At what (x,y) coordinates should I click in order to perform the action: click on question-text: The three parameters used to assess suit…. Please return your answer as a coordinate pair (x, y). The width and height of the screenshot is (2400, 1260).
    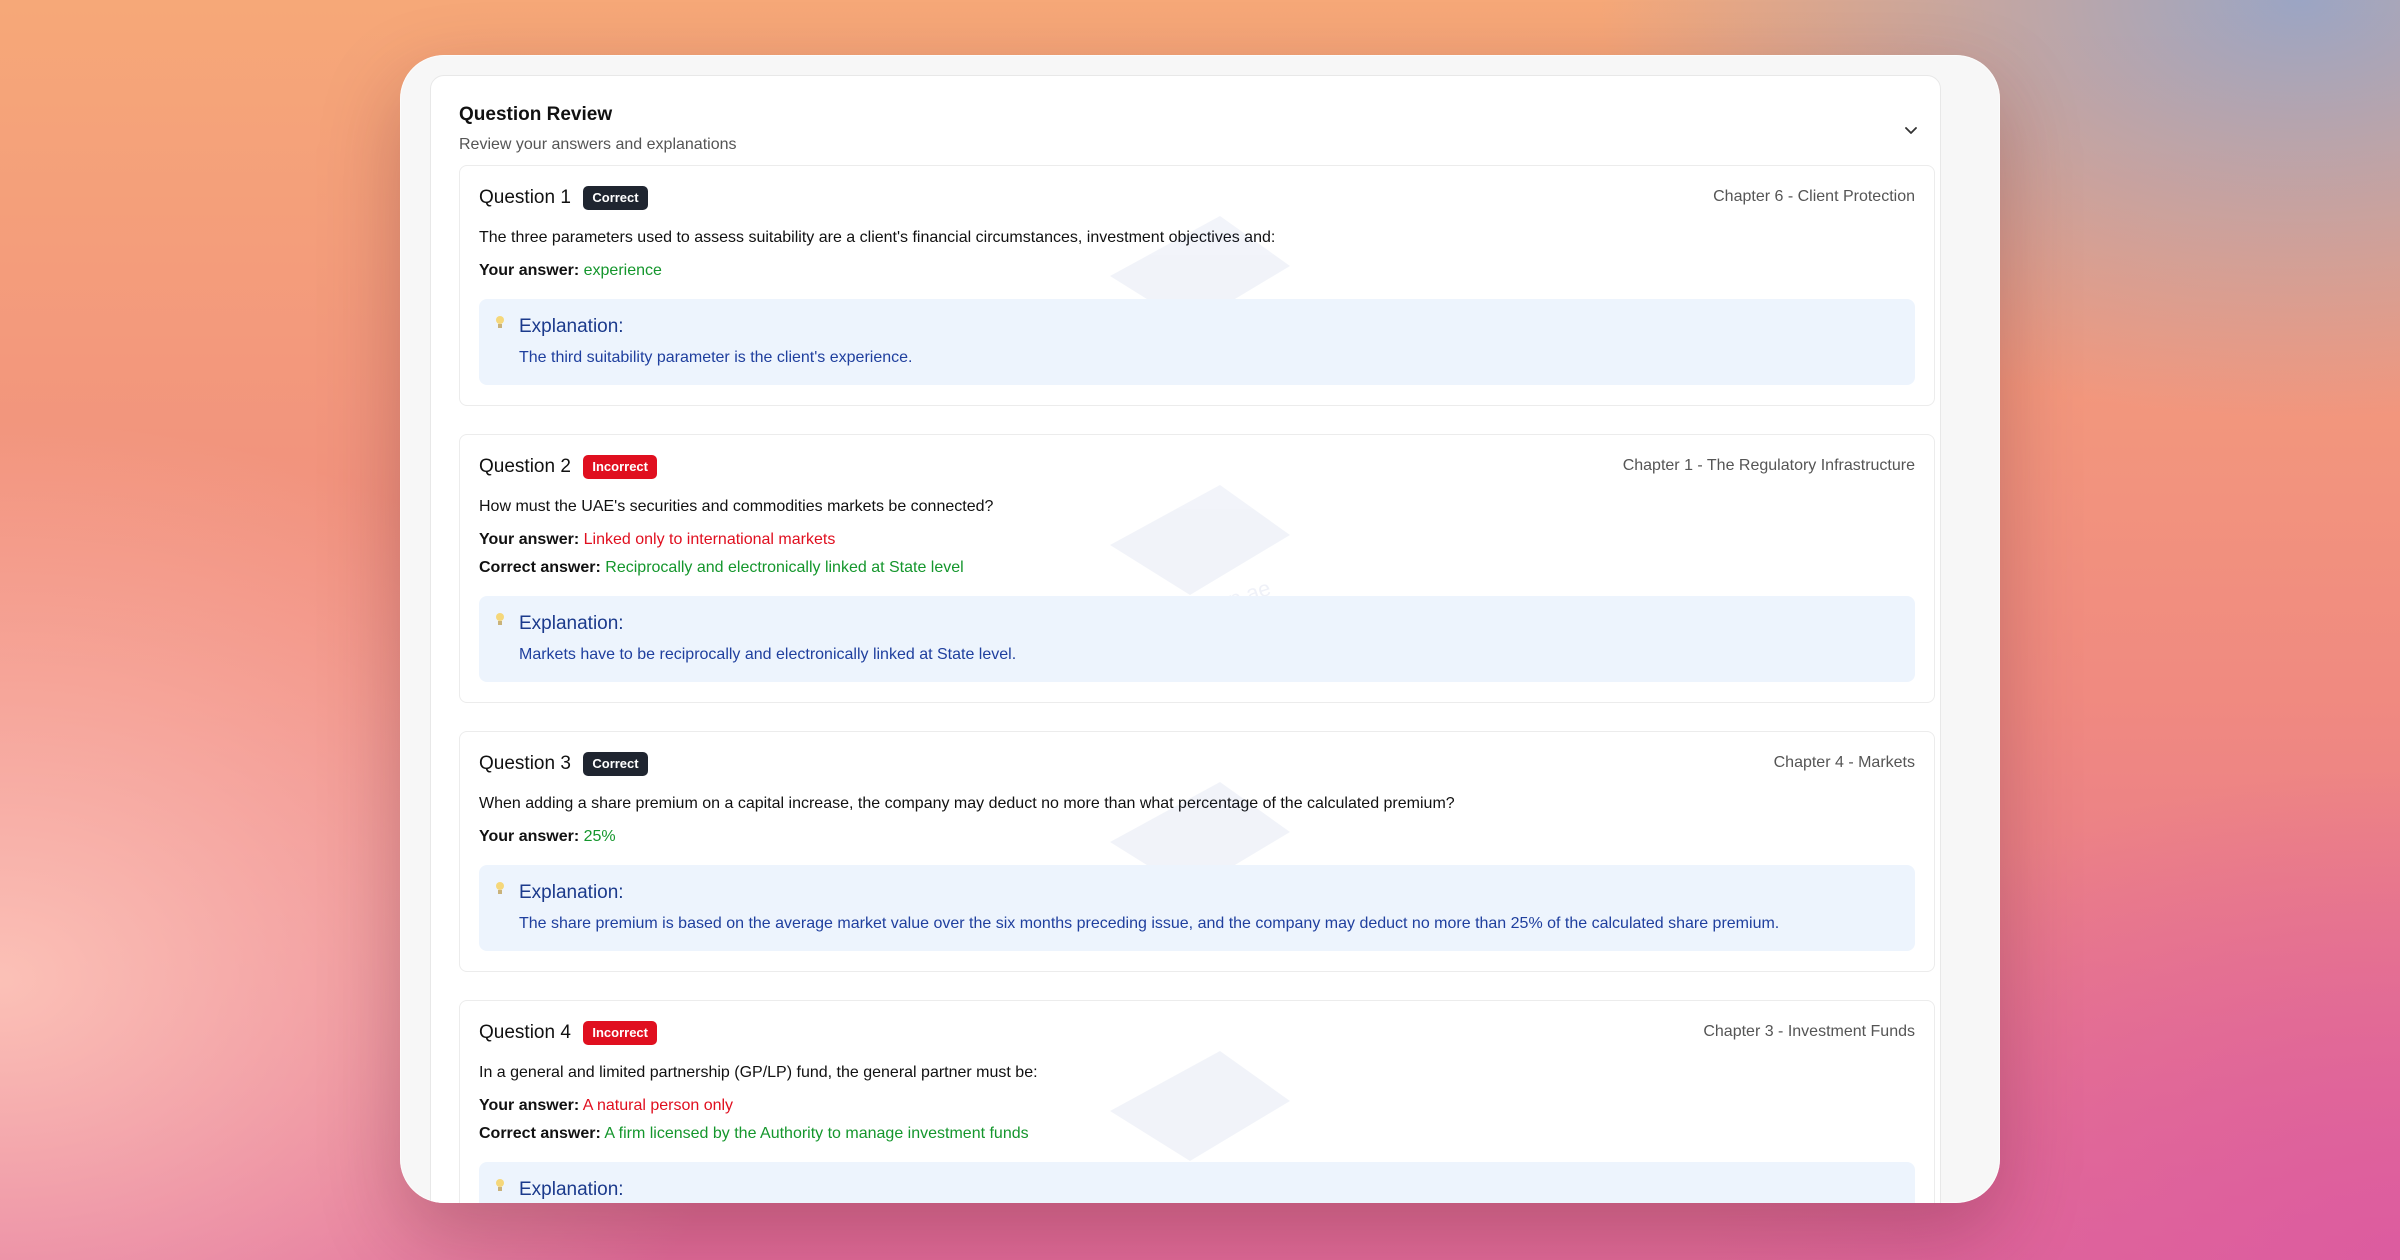
    Looking at the image, I should click on (877, 237).